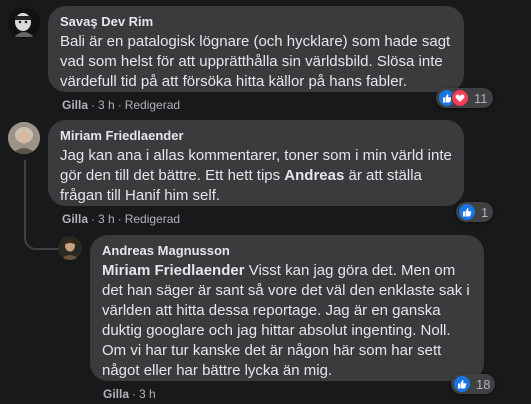 This screenshot has height=404, width=531. What do you see at coordinates (173, 270) in the screenshot?
I see `mention-link: Miriam Friedlaender` at bounding box center [173, 270].